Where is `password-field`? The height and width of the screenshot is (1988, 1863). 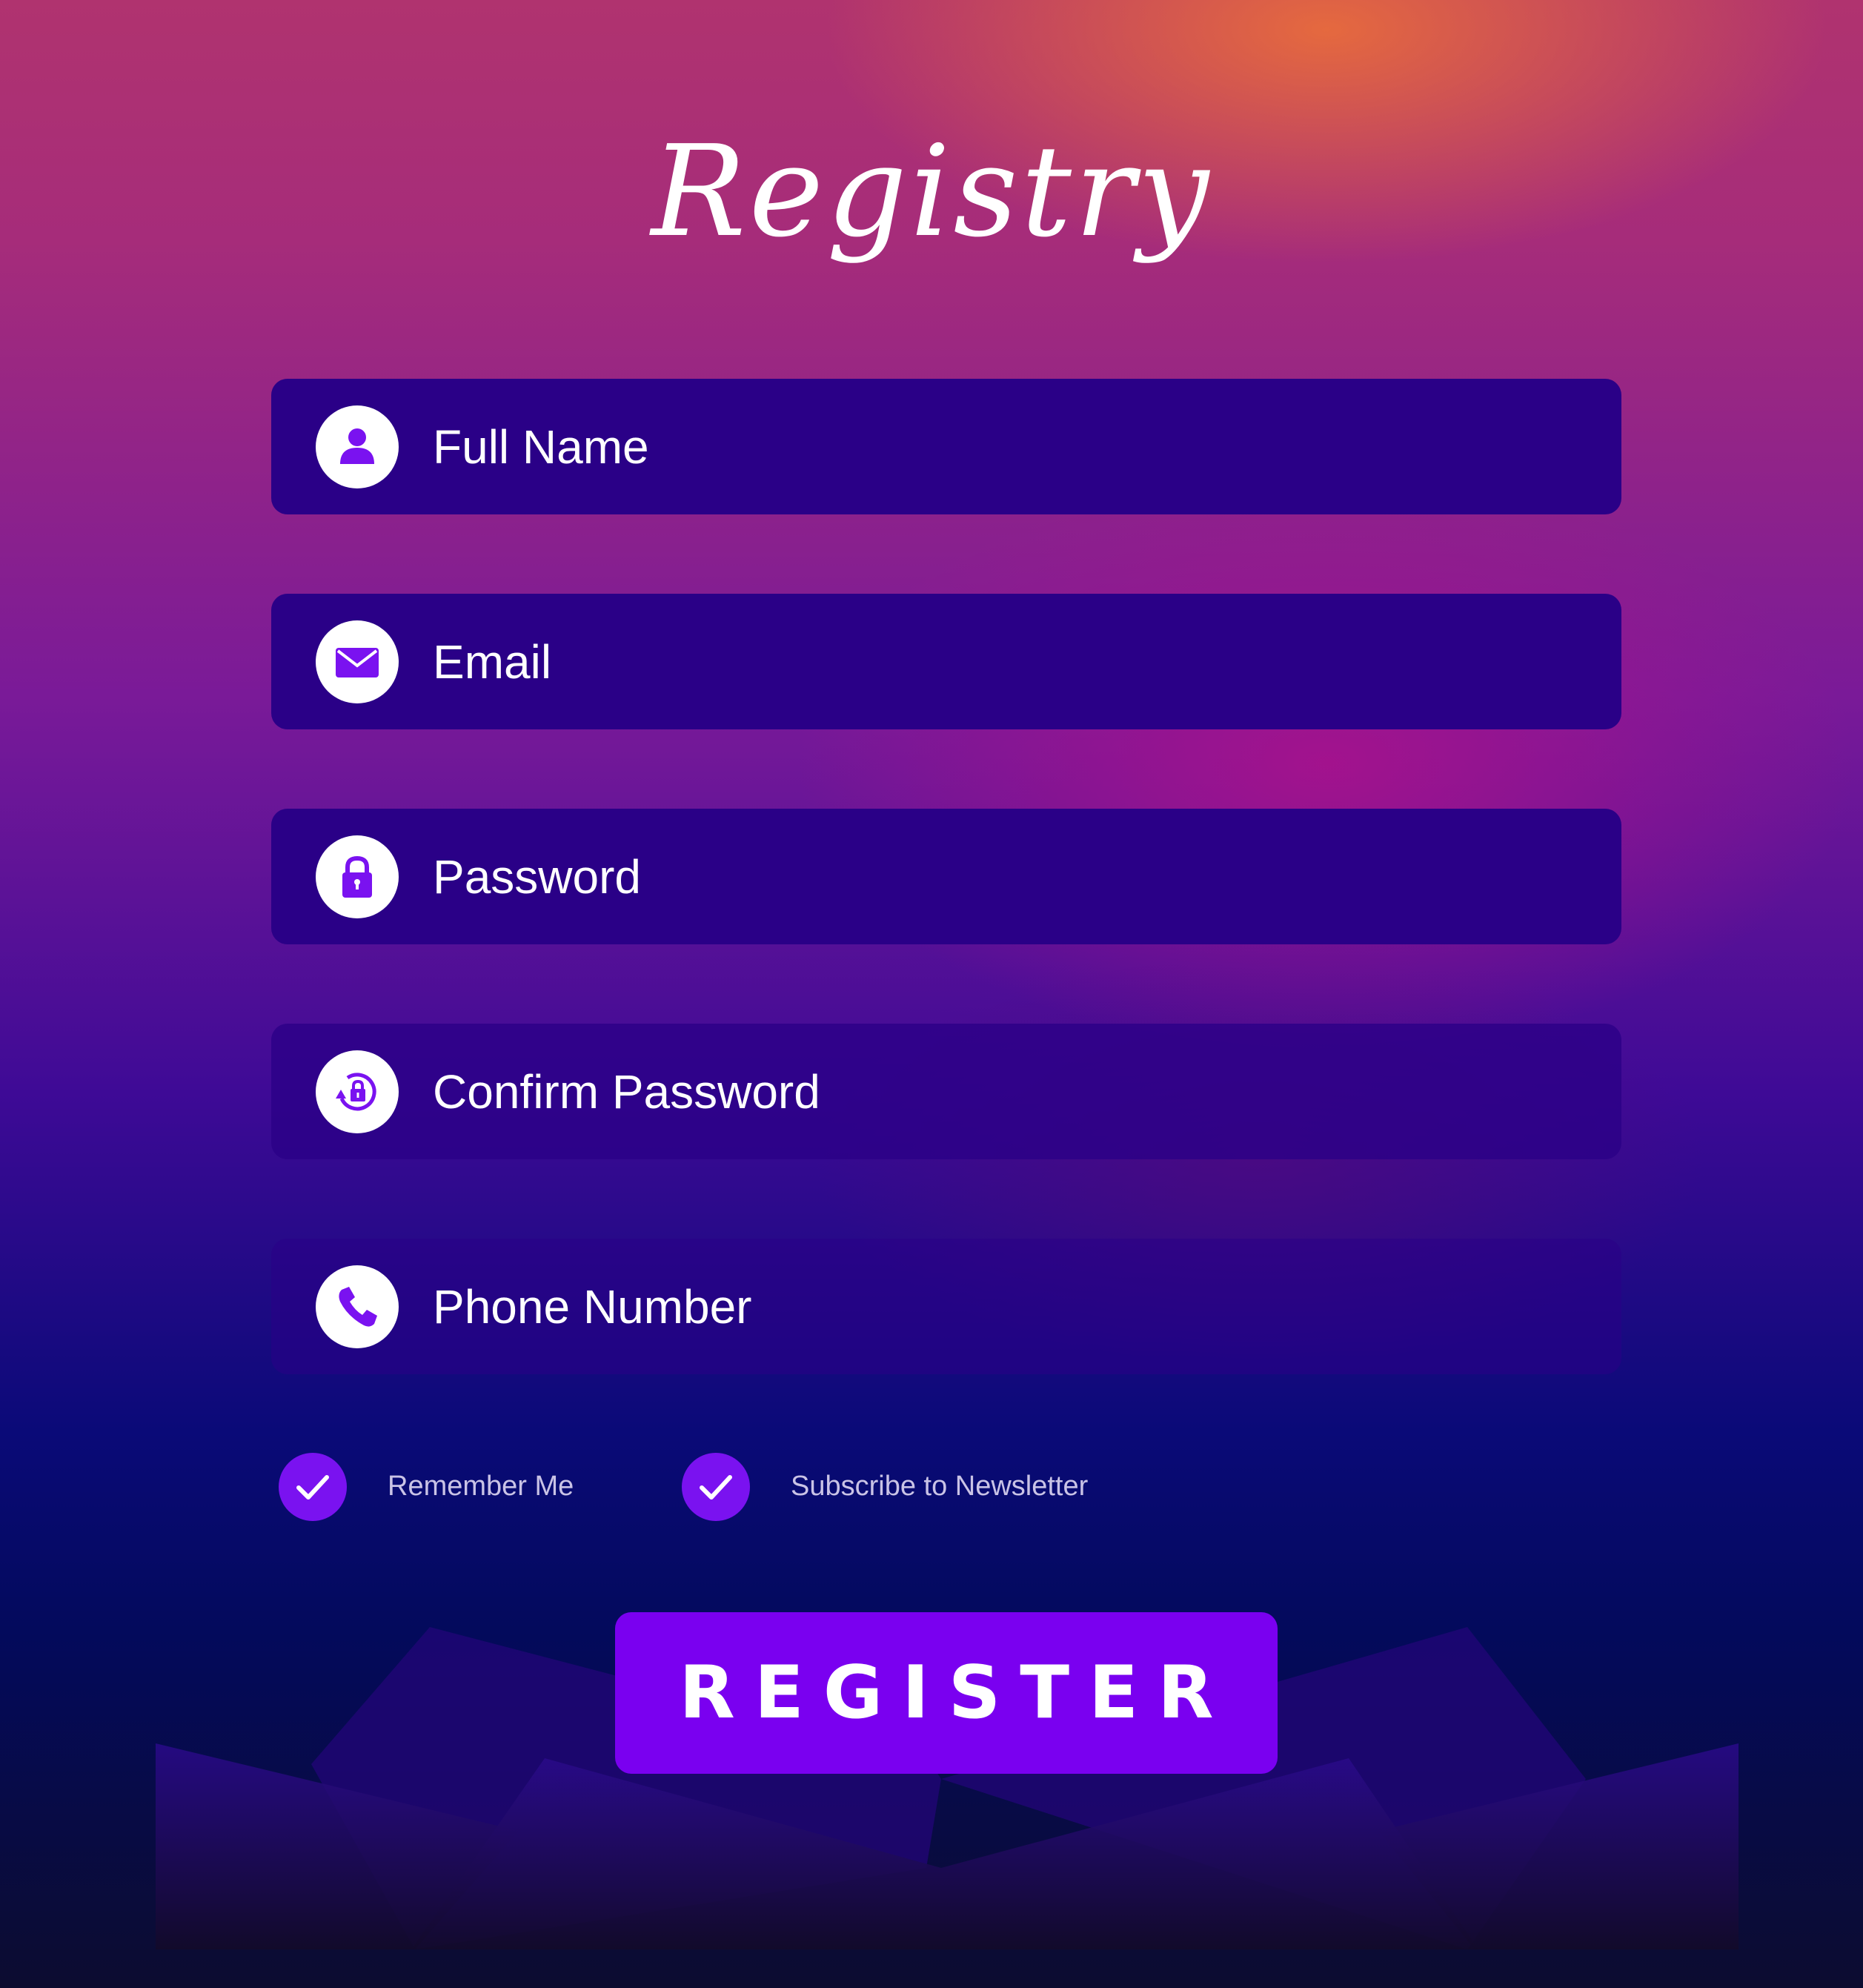 password-field is located at coordinates (946, 876).